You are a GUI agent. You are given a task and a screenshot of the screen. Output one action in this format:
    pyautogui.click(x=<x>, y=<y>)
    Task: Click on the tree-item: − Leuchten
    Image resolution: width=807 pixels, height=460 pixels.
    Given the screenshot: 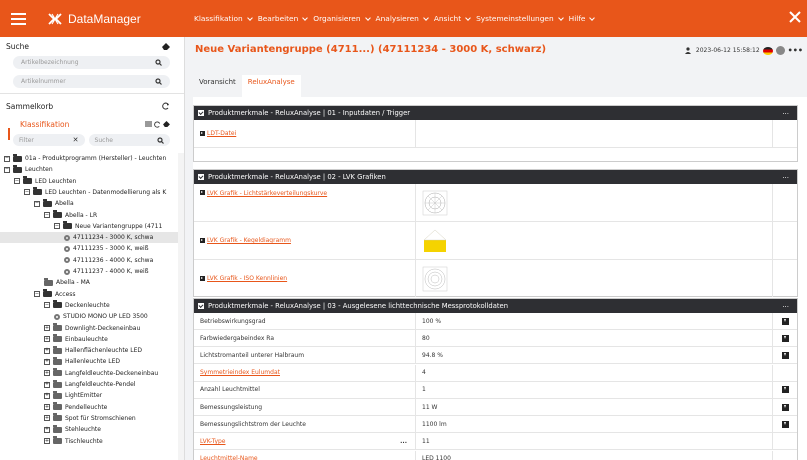 What is the action you would take?
    pyautogui.click(x=28, y=169)
    